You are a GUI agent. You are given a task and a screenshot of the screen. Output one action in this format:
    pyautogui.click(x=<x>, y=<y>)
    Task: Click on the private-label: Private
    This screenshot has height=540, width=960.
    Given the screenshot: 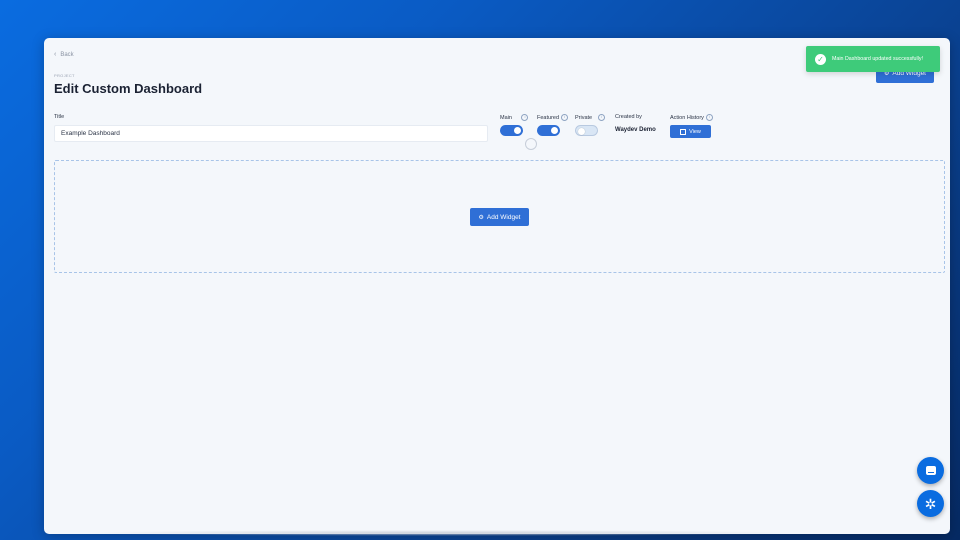 What is the action you would take?
    pyautogui.click(x=584, y=117)
    